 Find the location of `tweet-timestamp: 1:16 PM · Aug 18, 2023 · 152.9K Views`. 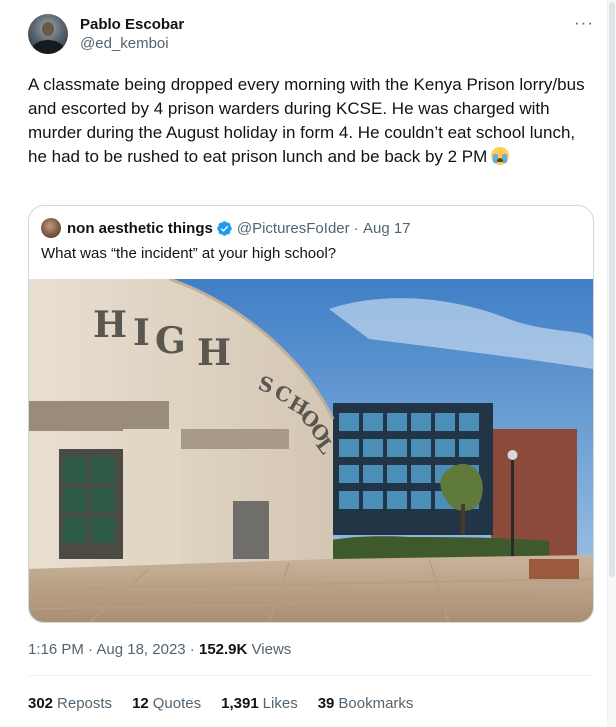

tweet-timestamp: 1:16 PM · Aug 18, 2023 · 152.9K Views is located at coordinates (160, 649).